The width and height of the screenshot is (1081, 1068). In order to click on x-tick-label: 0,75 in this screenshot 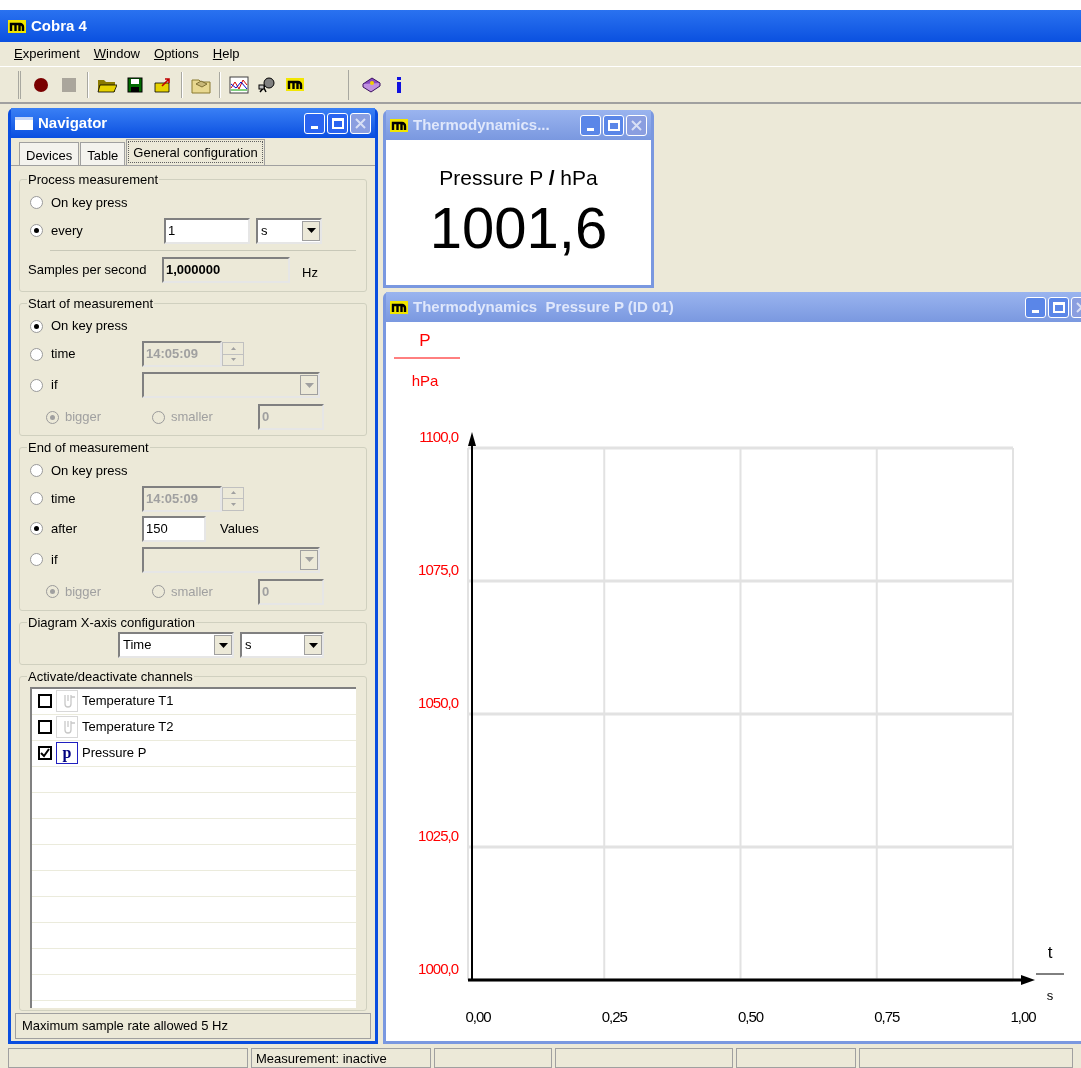, I will do `click(887, 1016)`.